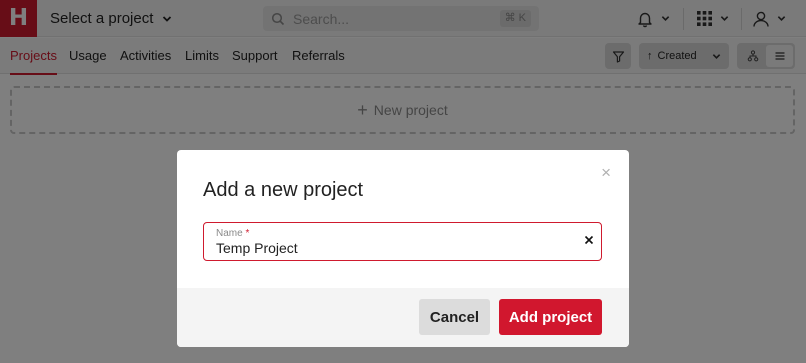 Image resolution: width=806 pixels, height=363 pixels. I want to click on dialog-title: Add a new project, so click(283, 190).